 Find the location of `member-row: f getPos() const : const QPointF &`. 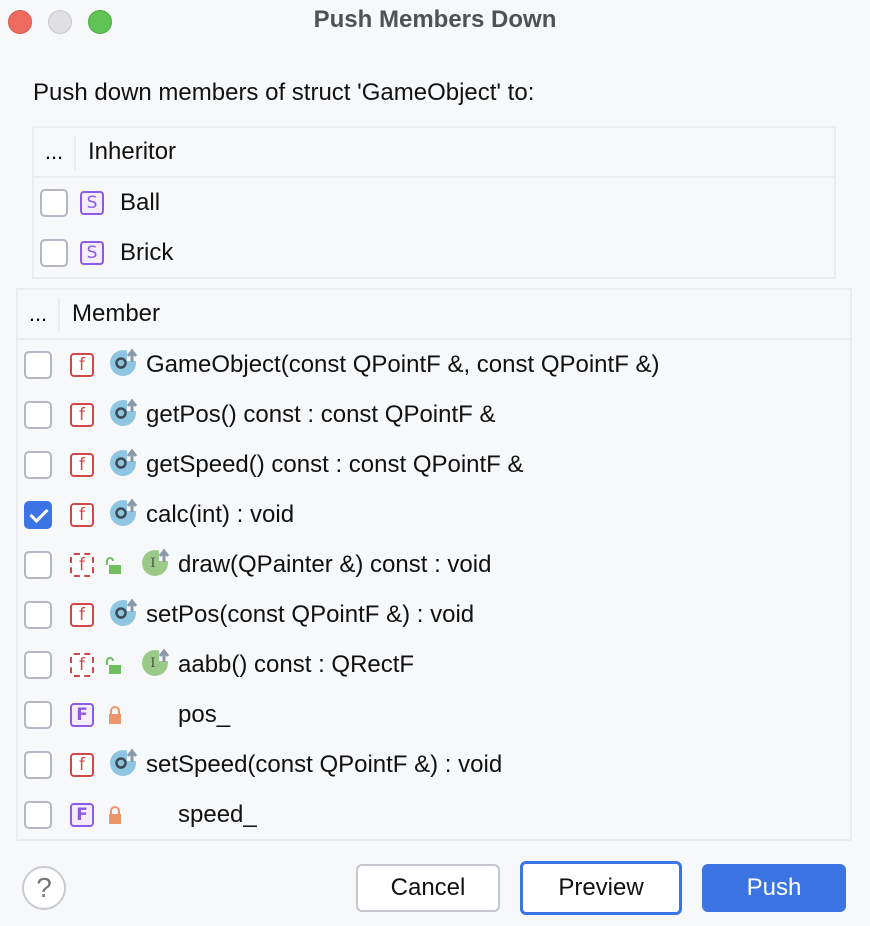

member-row: f getPos() const : const QPointF & is located at coordinates (434, 415).